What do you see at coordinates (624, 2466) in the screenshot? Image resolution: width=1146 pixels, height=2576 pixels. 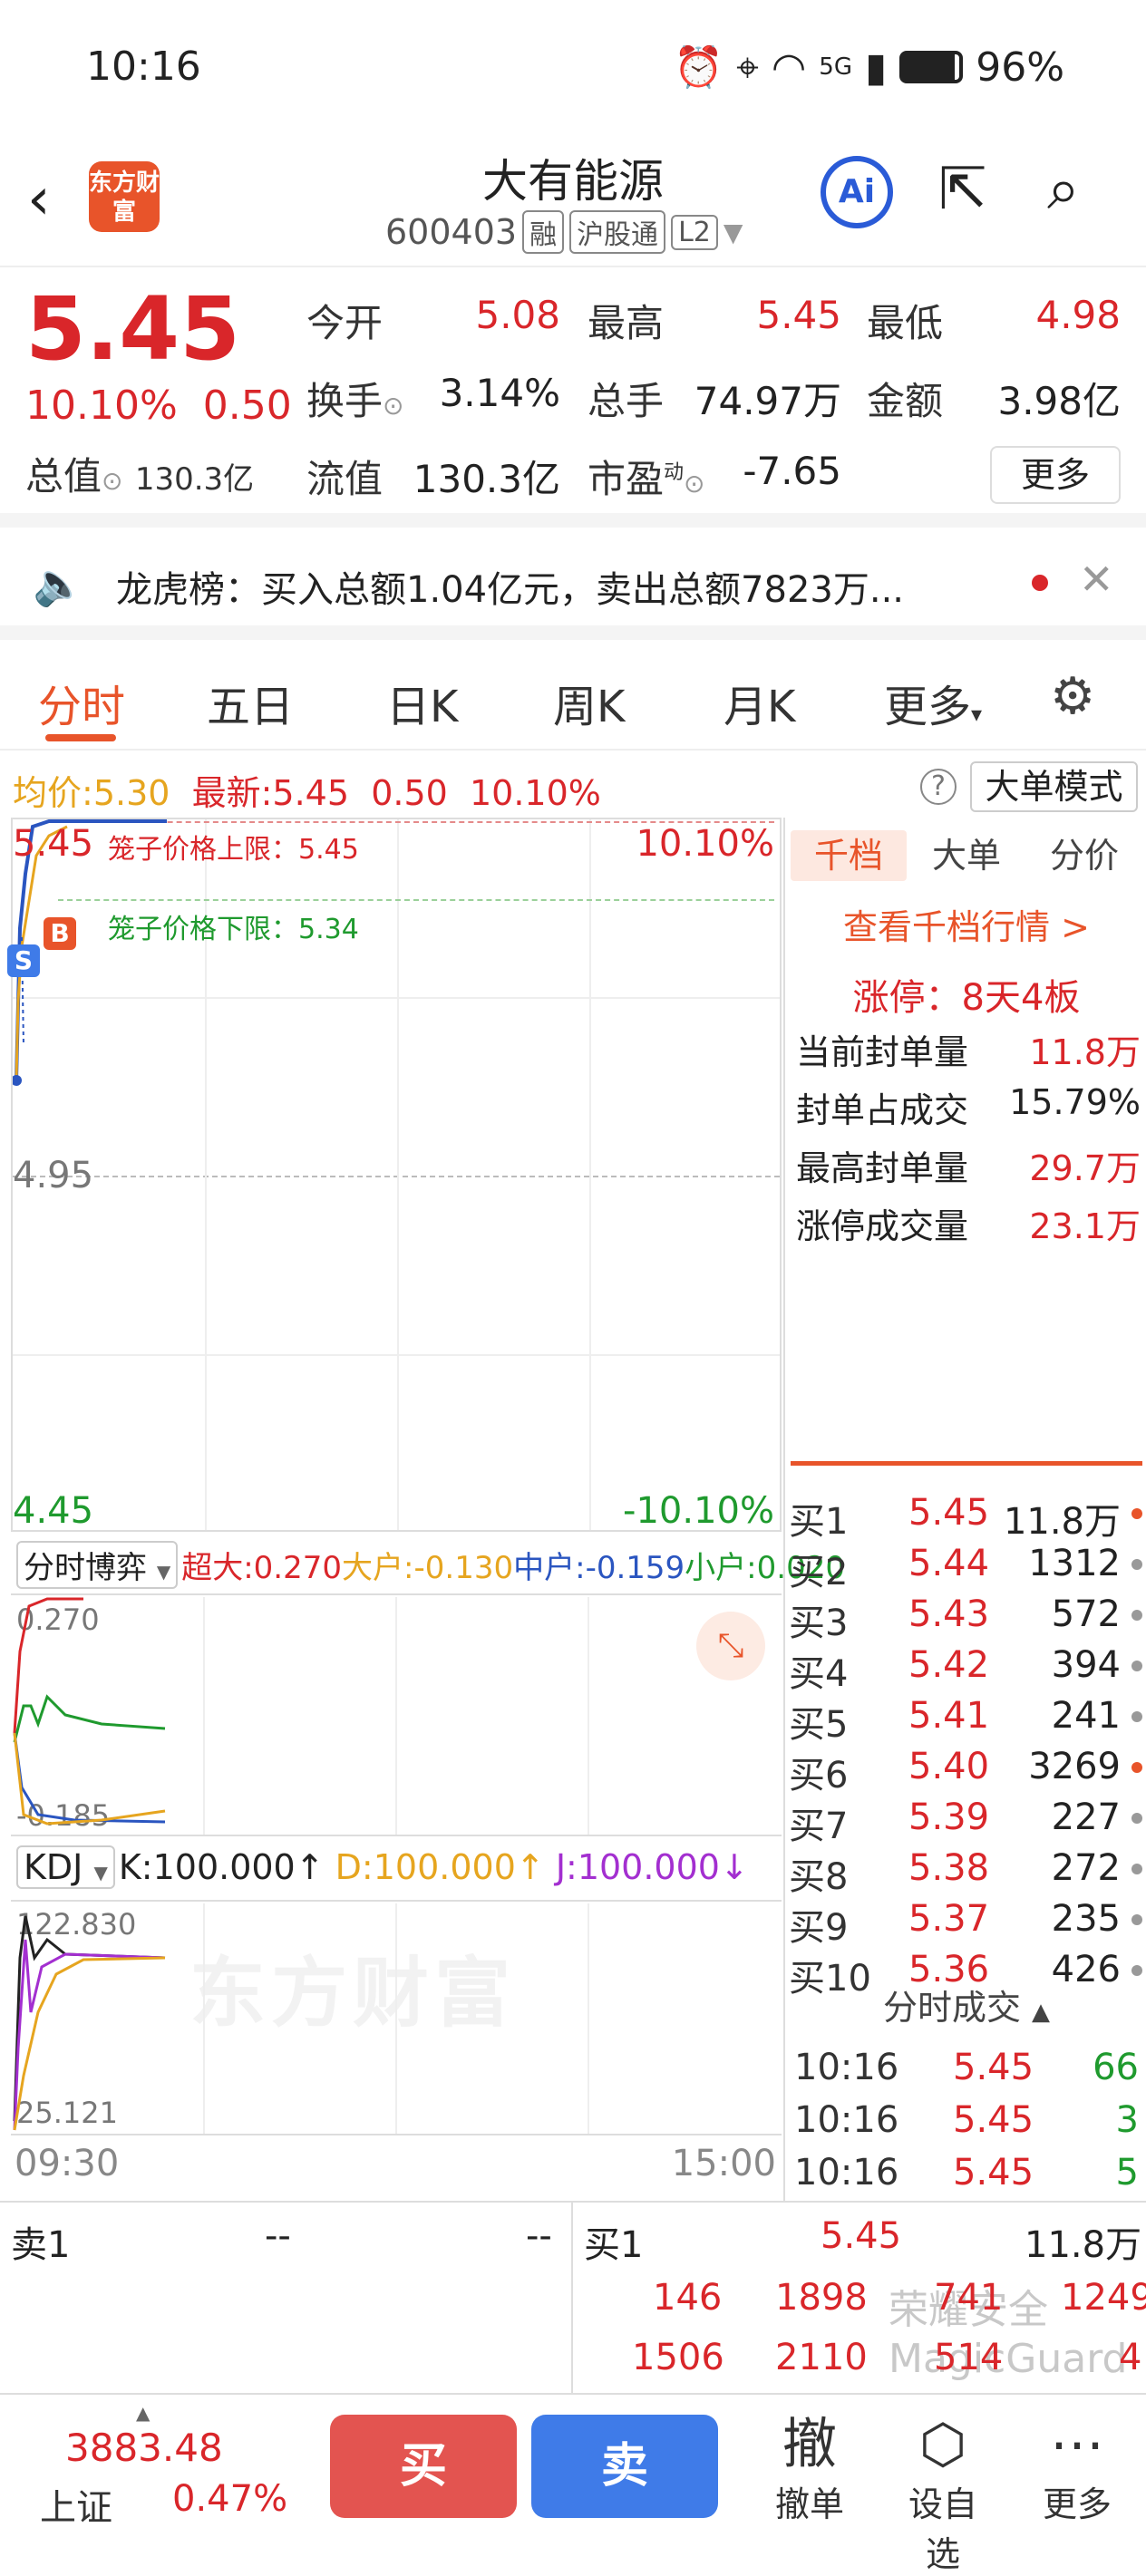 I see `sell-button: 卖` at bounding box center [624, 2466].